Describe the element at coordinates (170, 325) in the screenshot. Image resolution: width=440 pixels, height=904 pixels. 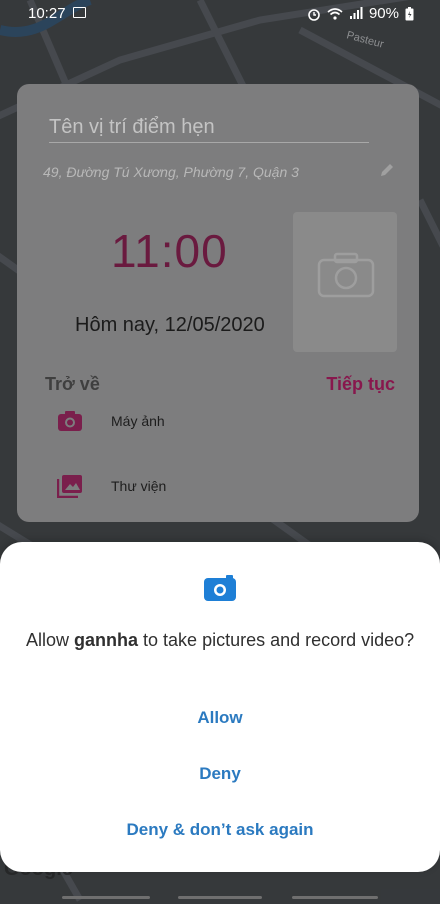
I see `meeting-date: Hôm nay, 12/05/2020` at that location.